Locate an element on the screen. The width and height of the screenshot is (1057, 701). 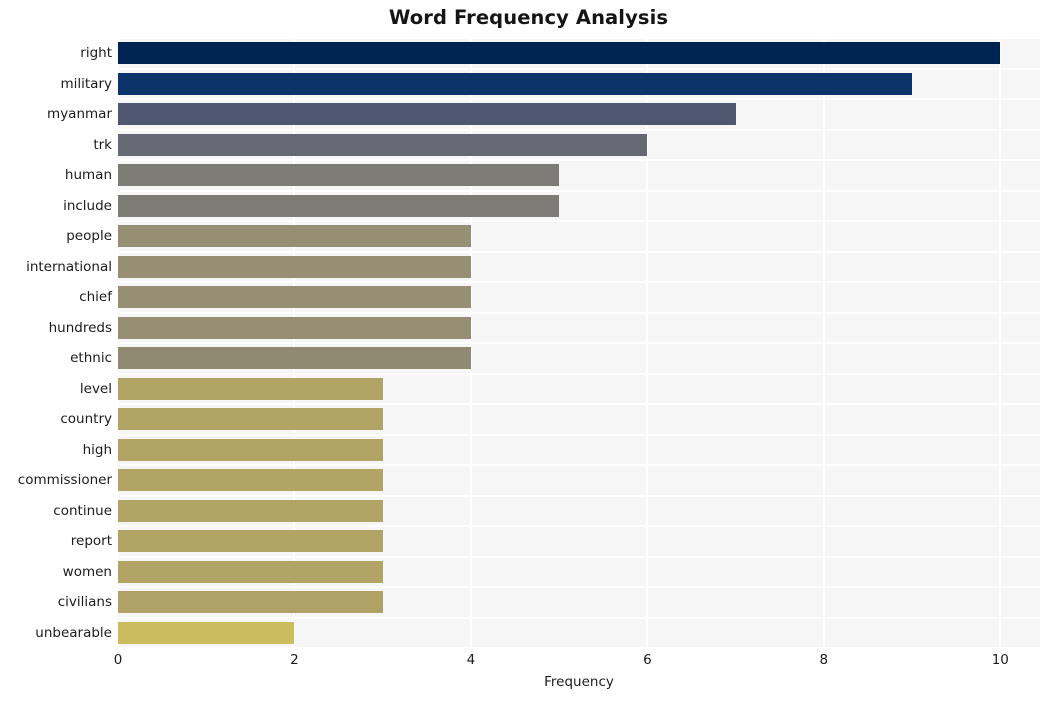
x-tick-label-6: 6 is located at coordinates (647, 660).